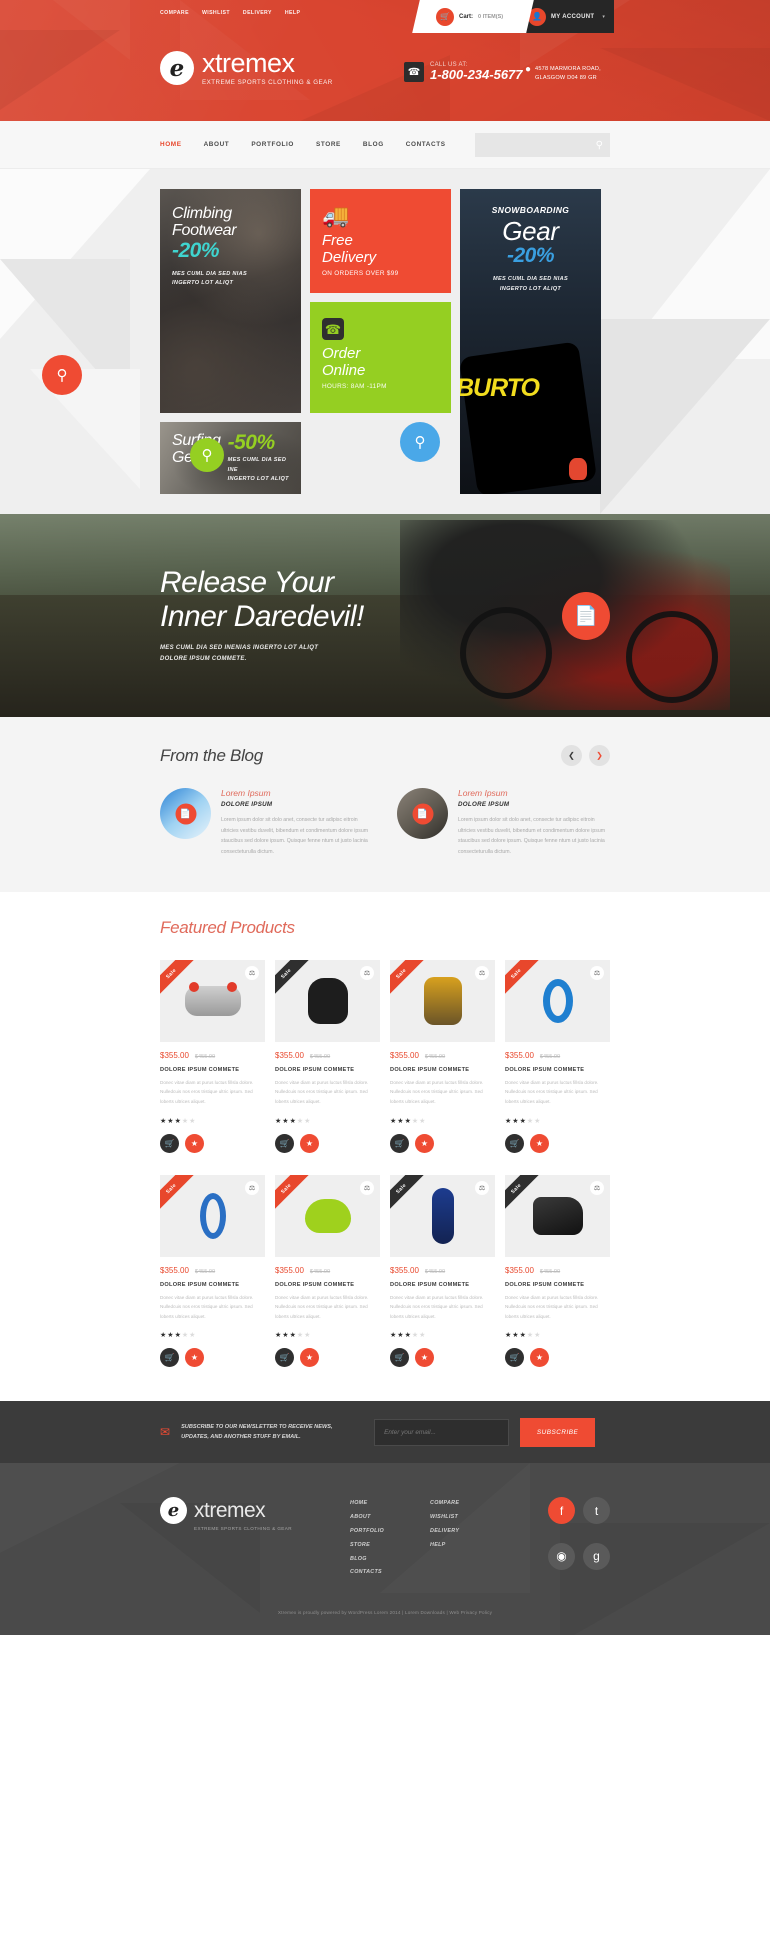 This screenshot has height=1953, width=770. I want to click on footer-link-about: ABOUT, so click(390, 1518).